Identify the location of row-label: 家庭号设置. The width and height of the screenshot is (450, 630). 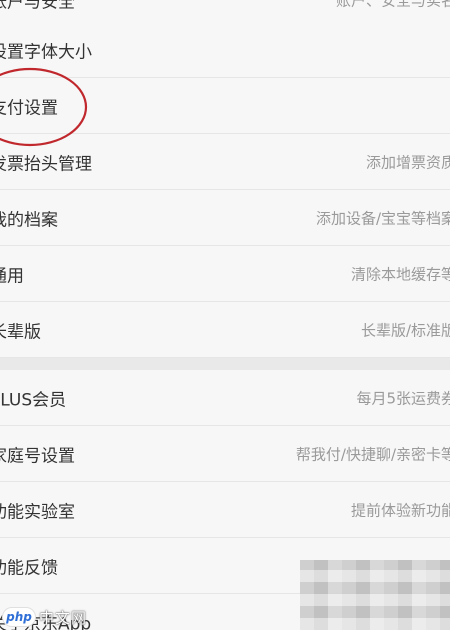
(37, 456).